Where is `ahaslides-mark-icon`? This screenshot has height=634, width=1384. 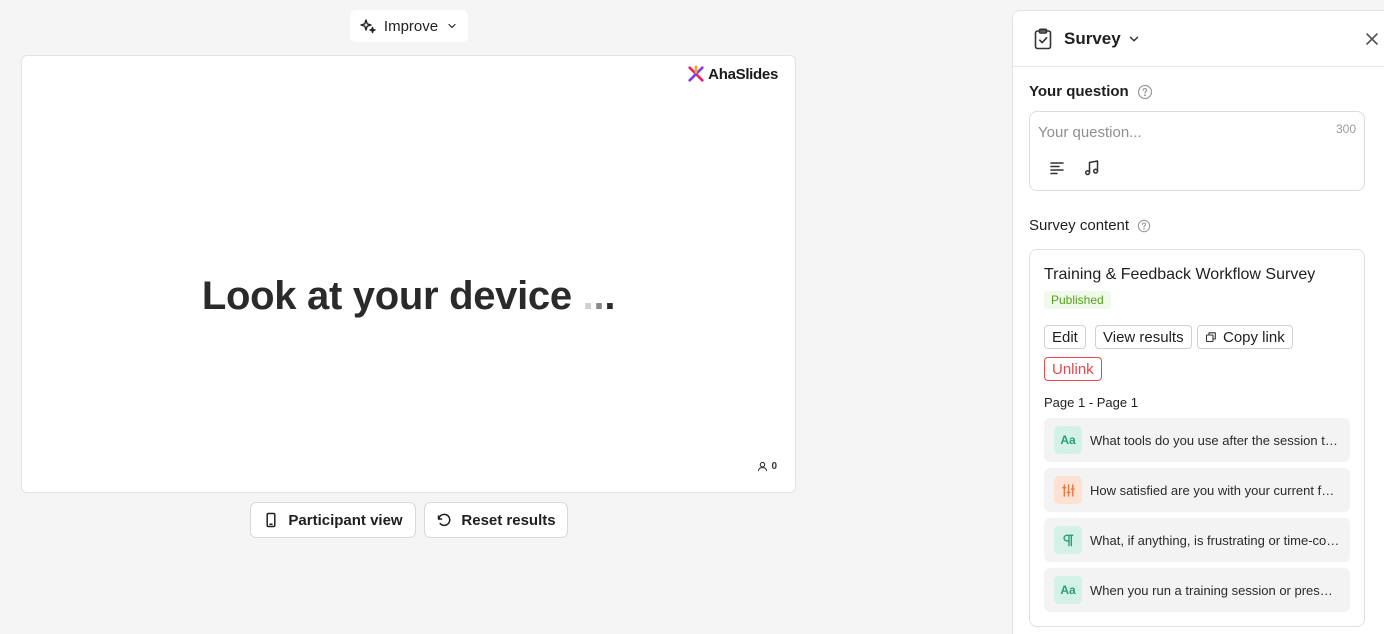 ahaslides-mark-icon is located at coordinates (696, 73).